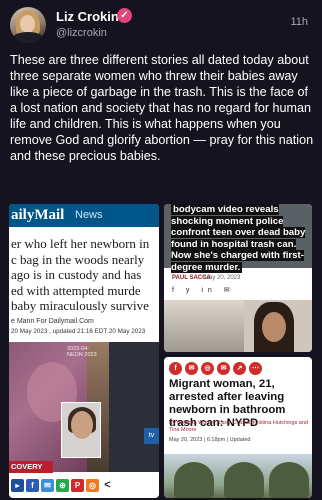  I want to click on dailymail-photo-officer, so click(134, 407).